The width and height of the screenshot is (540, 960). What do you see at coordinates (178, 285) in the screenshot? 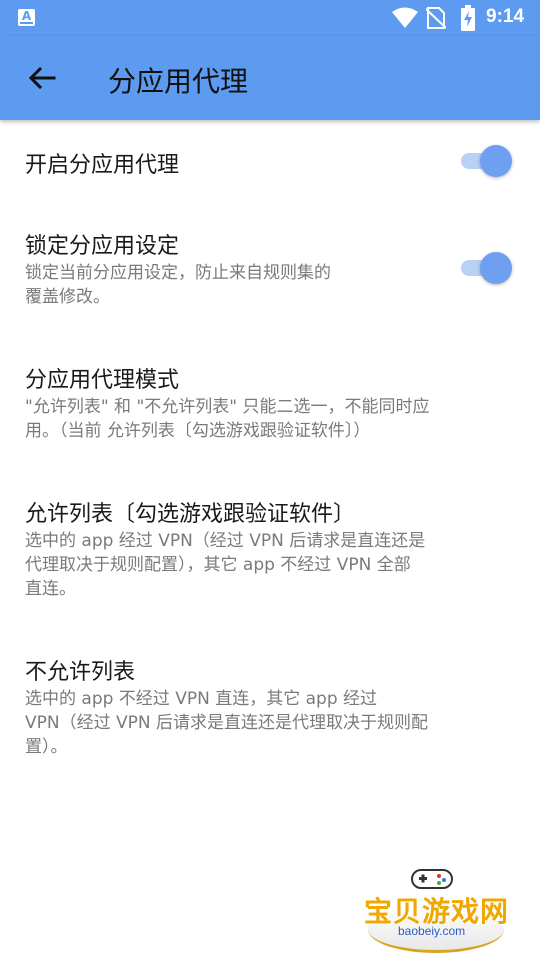
I see `setting-summary: 锁定当前分应用设定，防止来自规则集的 覆盖修改。` at bounding box center [178, 285].